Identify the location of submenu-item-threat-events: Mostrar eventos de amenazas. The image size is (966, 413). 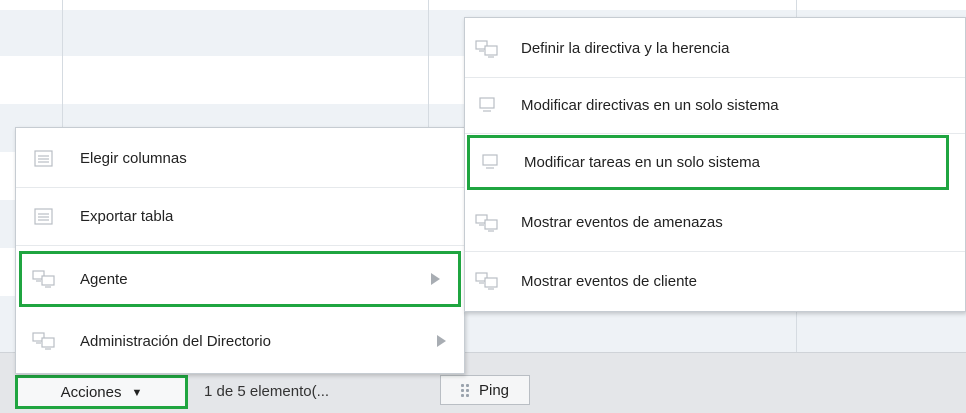
(715, 223).